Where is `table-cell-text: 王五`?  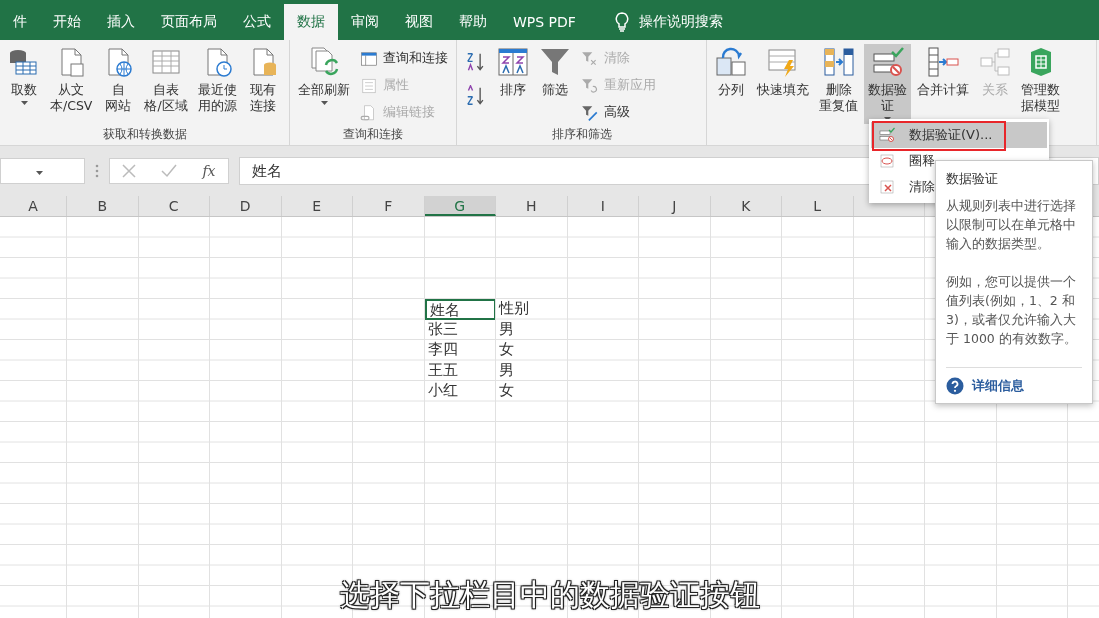 table-cell-text: 王五 is located at coordinates (442, 370).